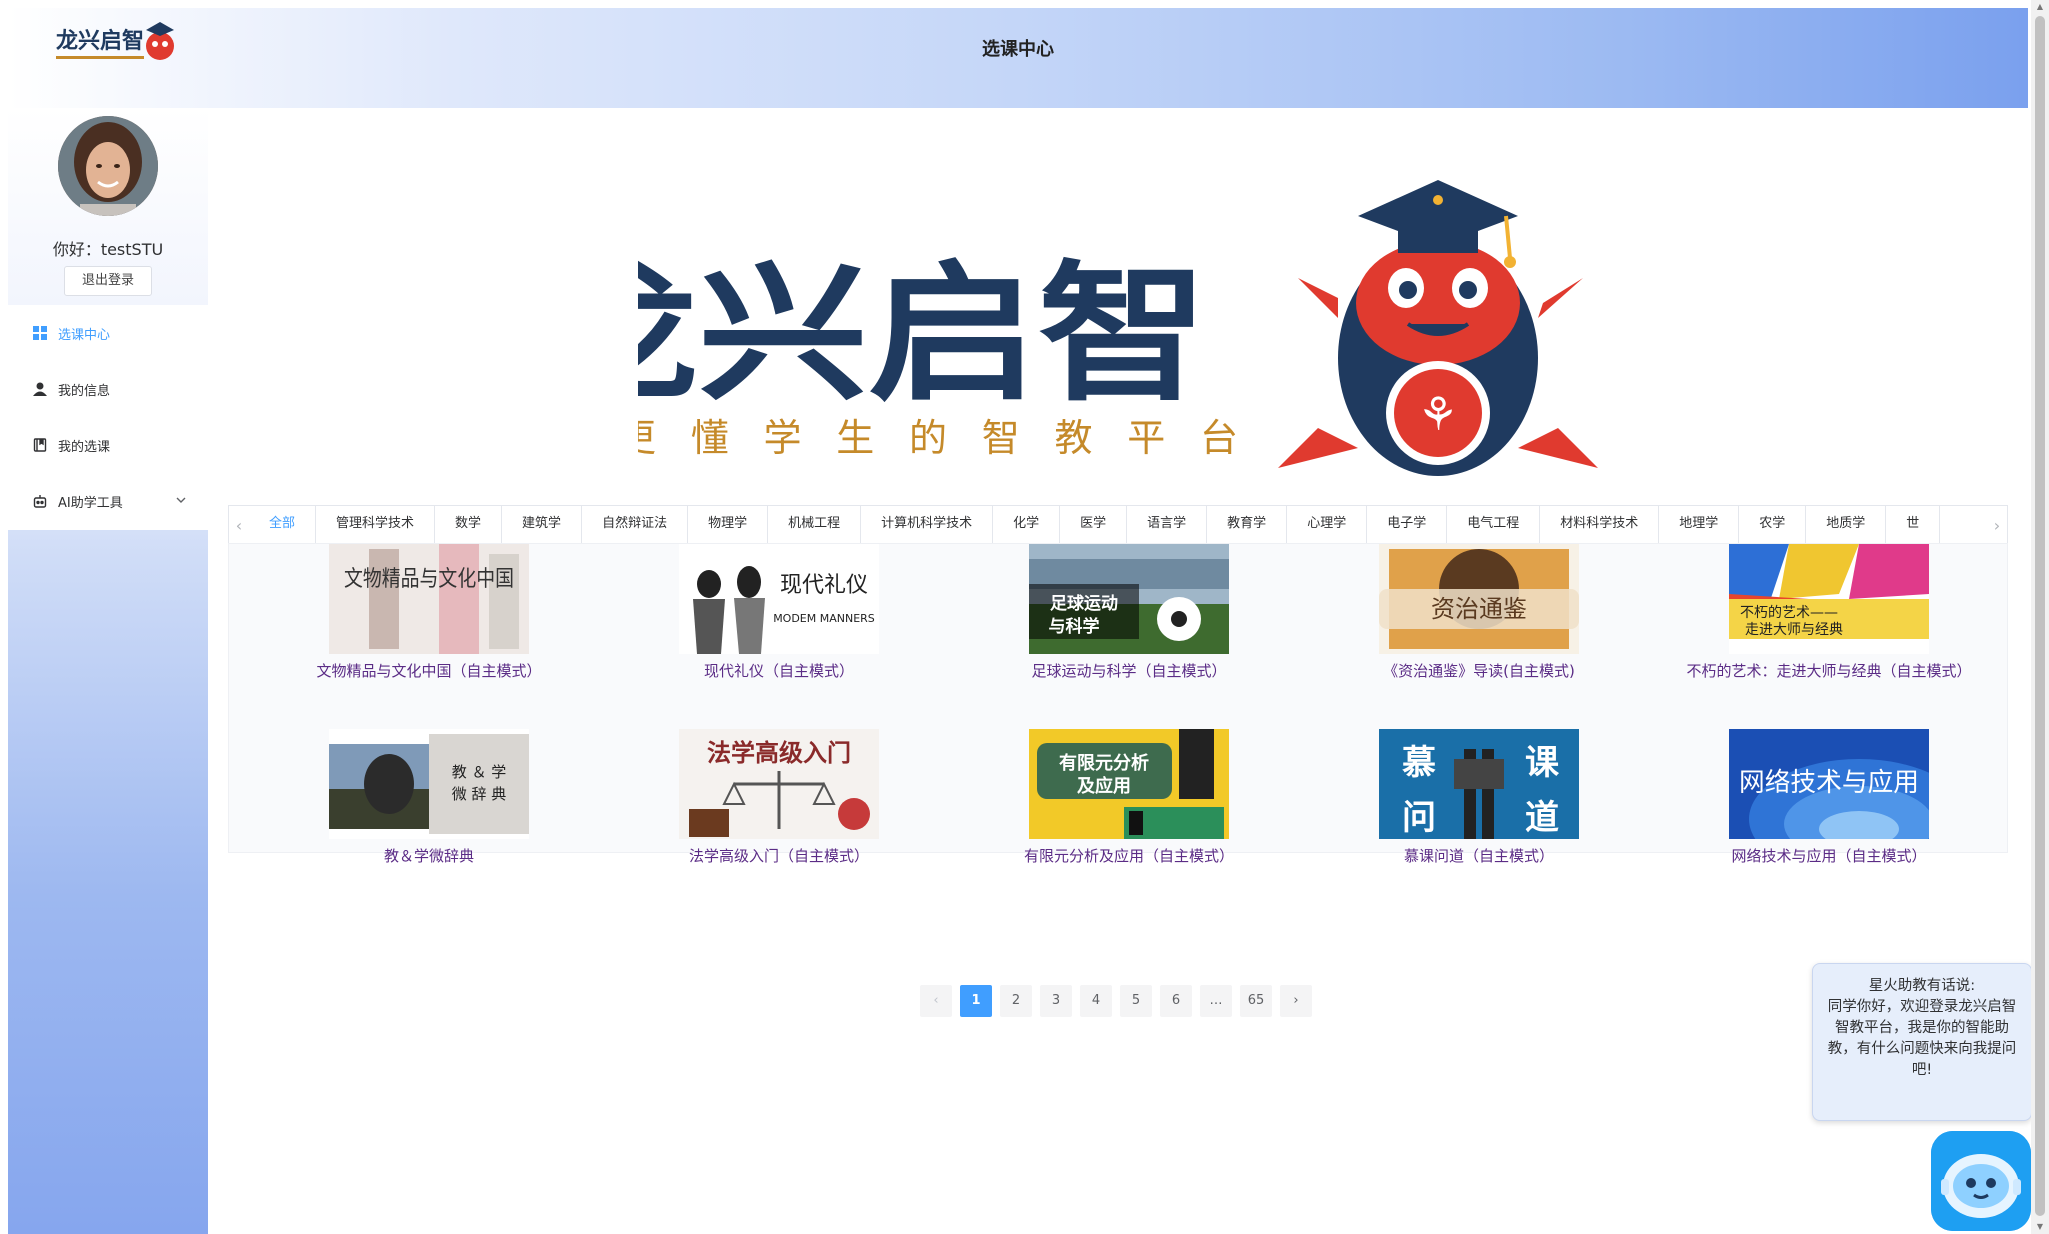 The width and height of the screenshot is (2049, 1234). What do you see at coordinates (1129, 855) in the screenshot?
I see `course-name: 有限元分析及应用（自主模式）` at bounding box center [1129, 855].